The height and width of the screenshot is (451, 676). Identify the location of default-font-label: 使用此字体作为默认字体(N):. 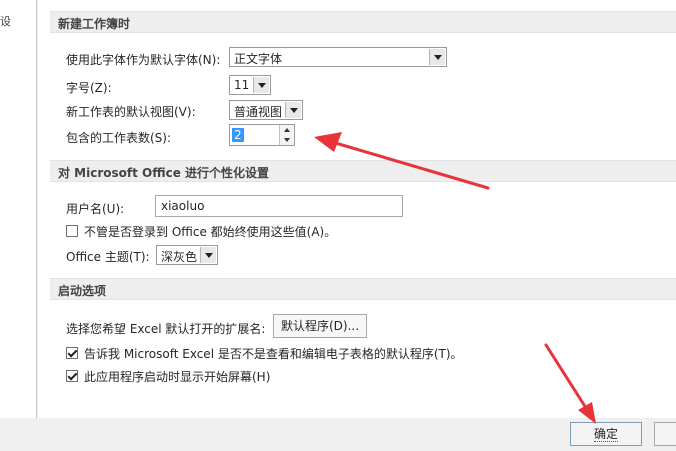
(143, 60).